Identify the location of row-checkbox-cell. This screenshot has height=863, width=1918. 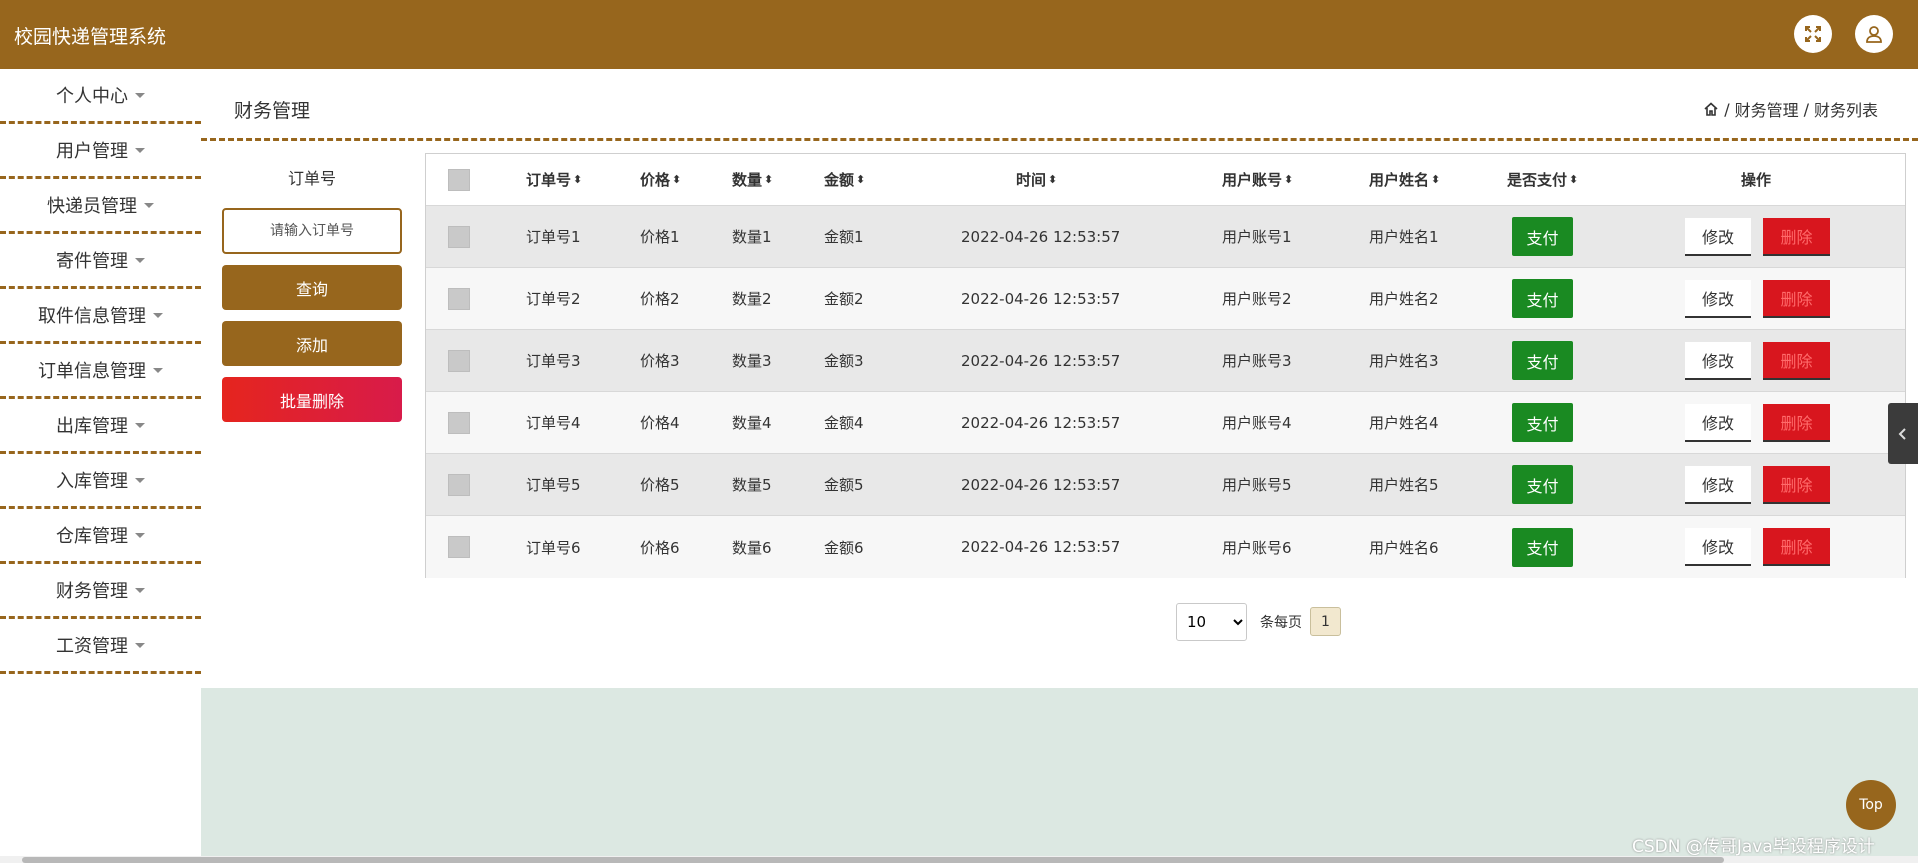
(459, 298).